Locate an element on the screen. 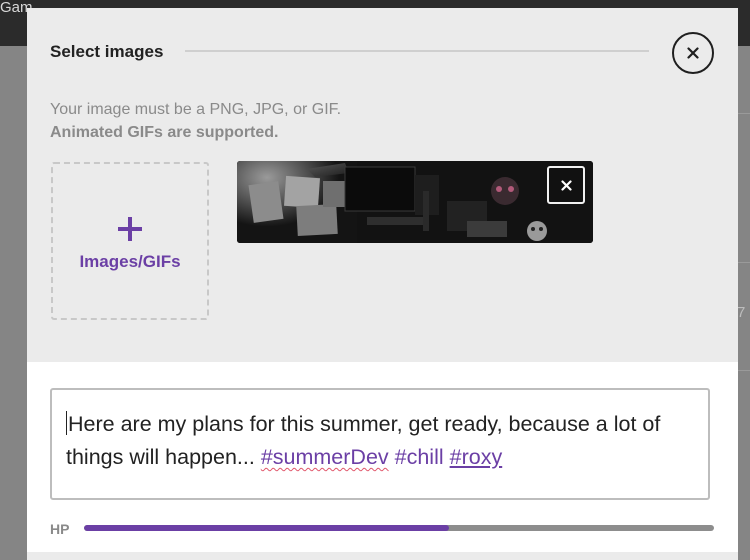 The width and height of the screenshot is (750, 560). plus-icon is located at coordinates (130, 229).